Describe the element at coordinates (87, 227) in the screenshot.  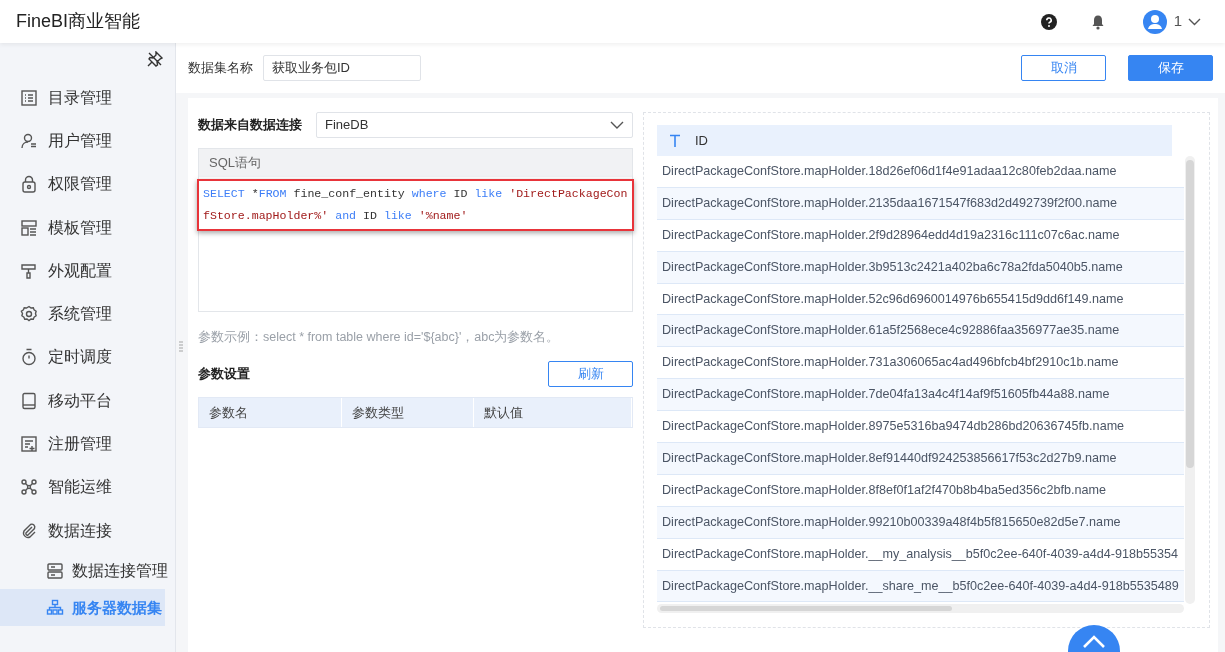
I see `sidebar-item: 模板管理` at that location.